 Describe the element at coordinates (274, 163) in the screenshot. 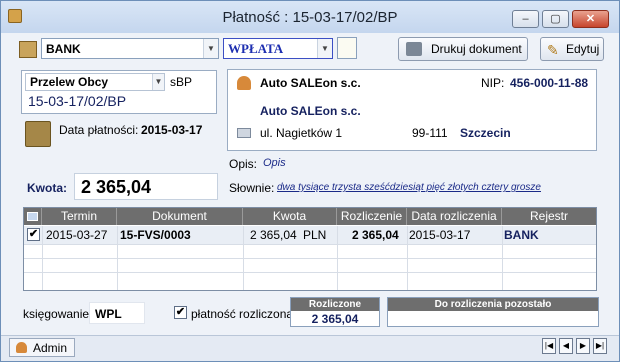

I see `description-value: Opis` at that location.